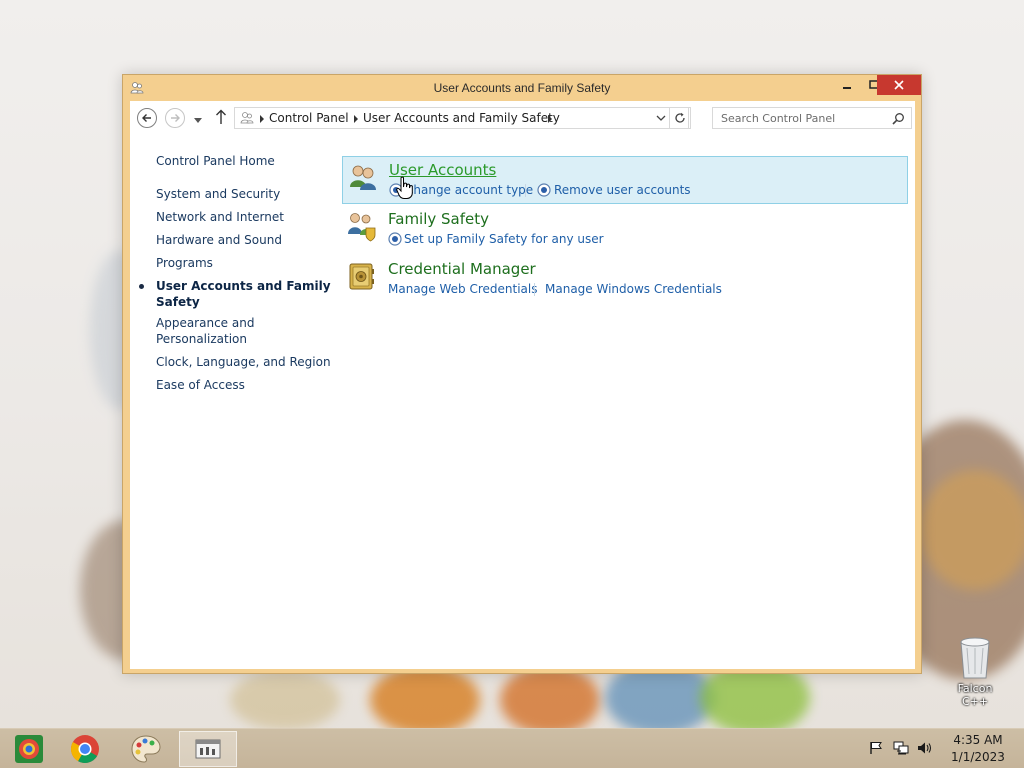 The height and width of the screenshot is (768, 1024). What do you see at coordinates (778, 118) in the screenshot?
I see `search-placeholder: Search Control Panel` at bounding box center [778, 118].